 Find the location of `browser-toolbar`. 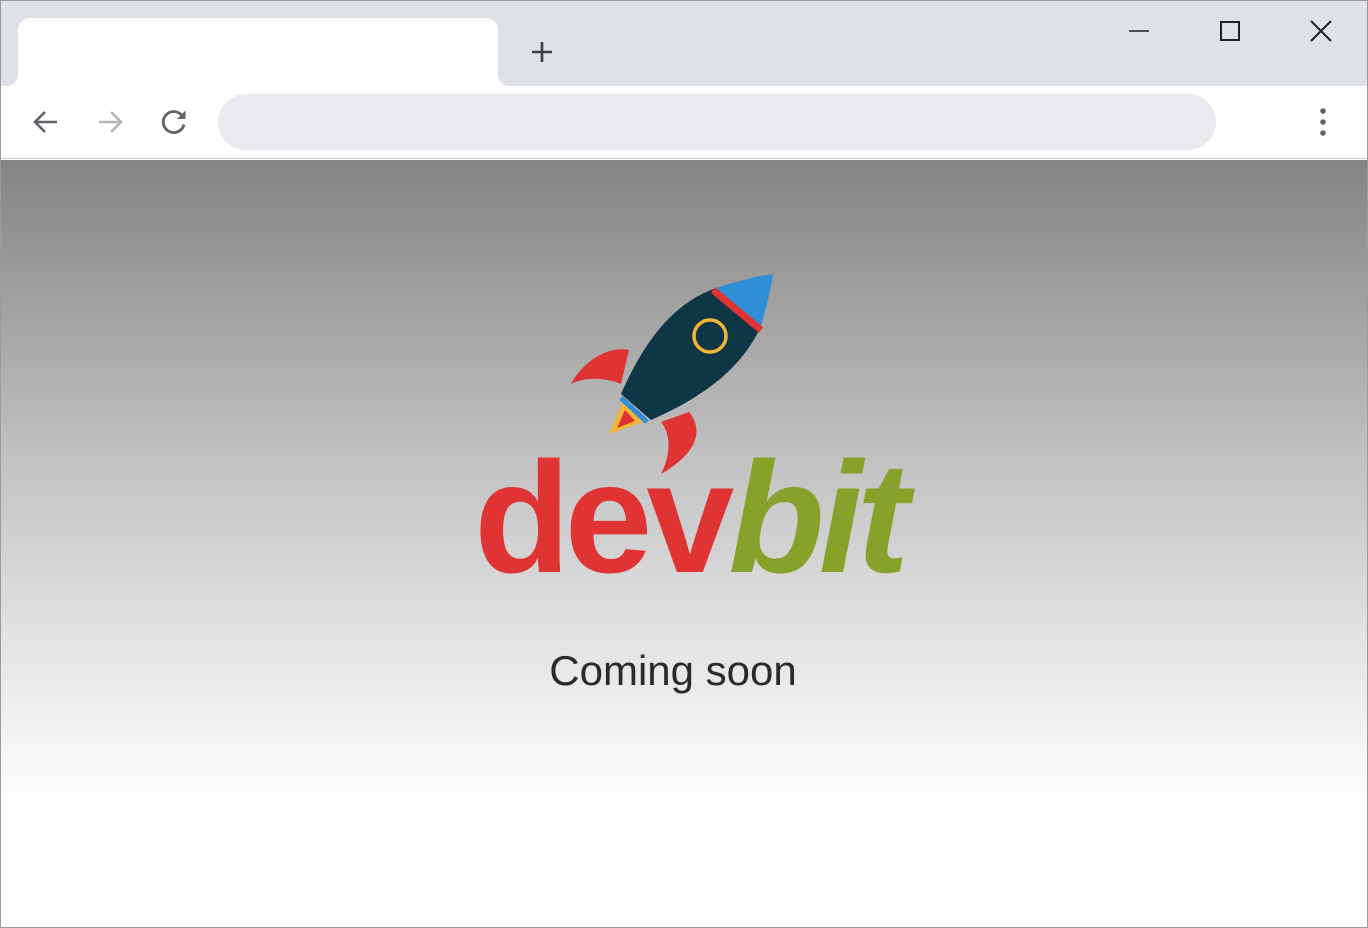

browser-toolbar is located at coordinates (684, 122).